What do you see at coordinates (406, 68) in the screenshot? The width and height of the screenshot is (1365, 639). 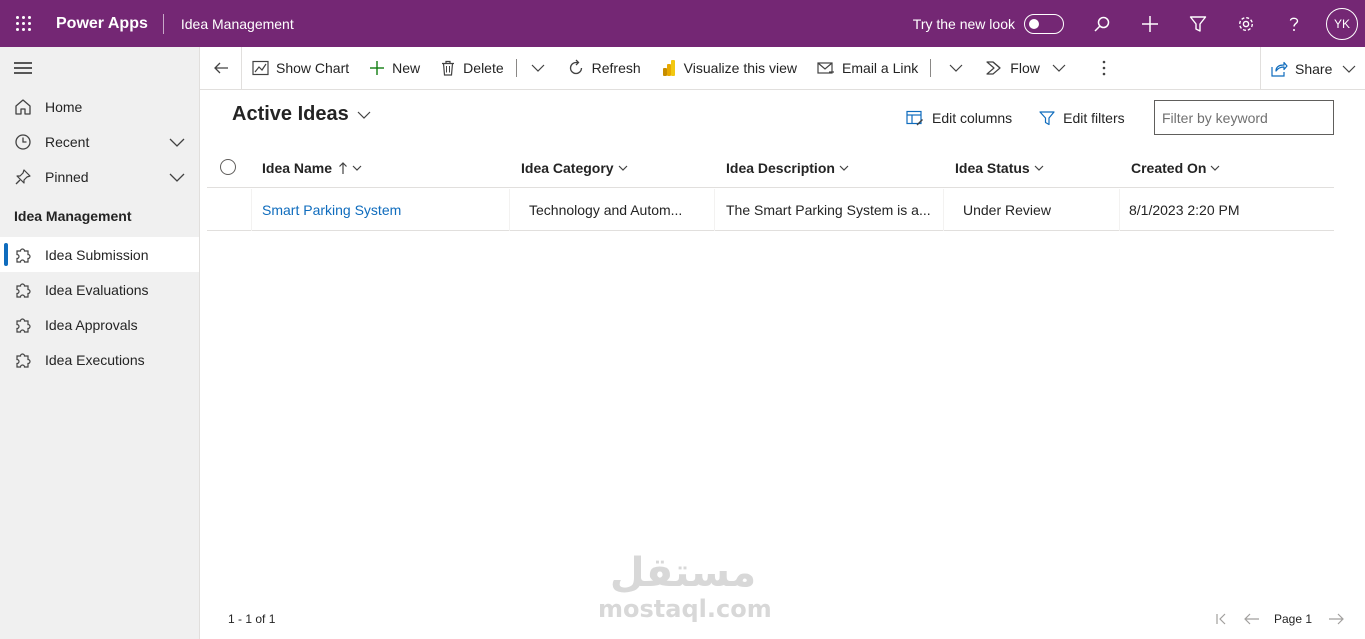 I see `new-label: New` at bounding box center [406, 68].